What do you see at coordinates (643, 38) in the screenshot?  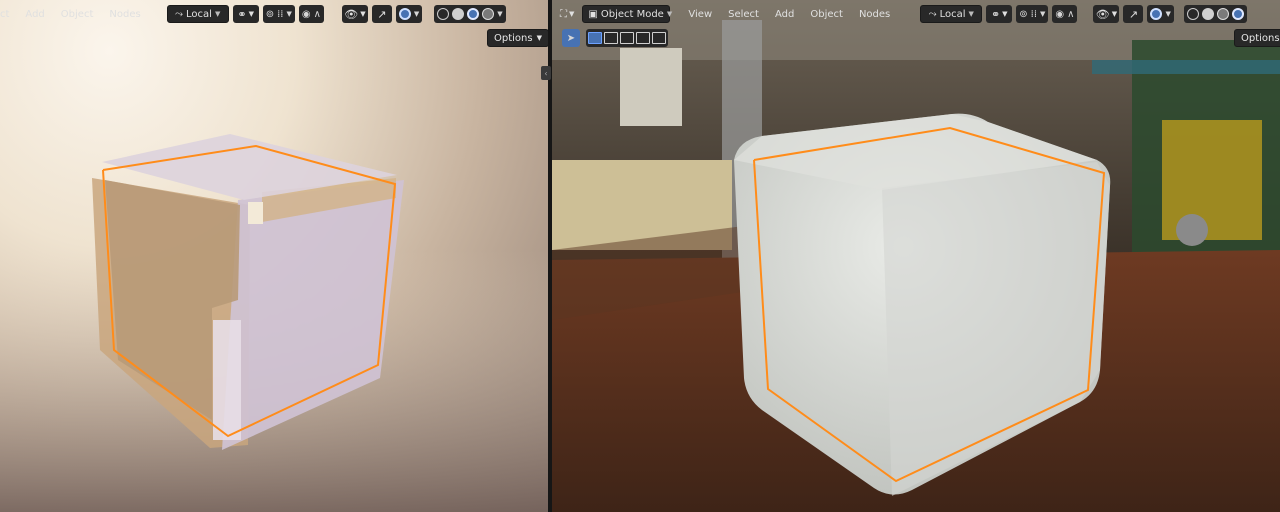 I see `select-invert-icon` at bounding box center [643, 38].